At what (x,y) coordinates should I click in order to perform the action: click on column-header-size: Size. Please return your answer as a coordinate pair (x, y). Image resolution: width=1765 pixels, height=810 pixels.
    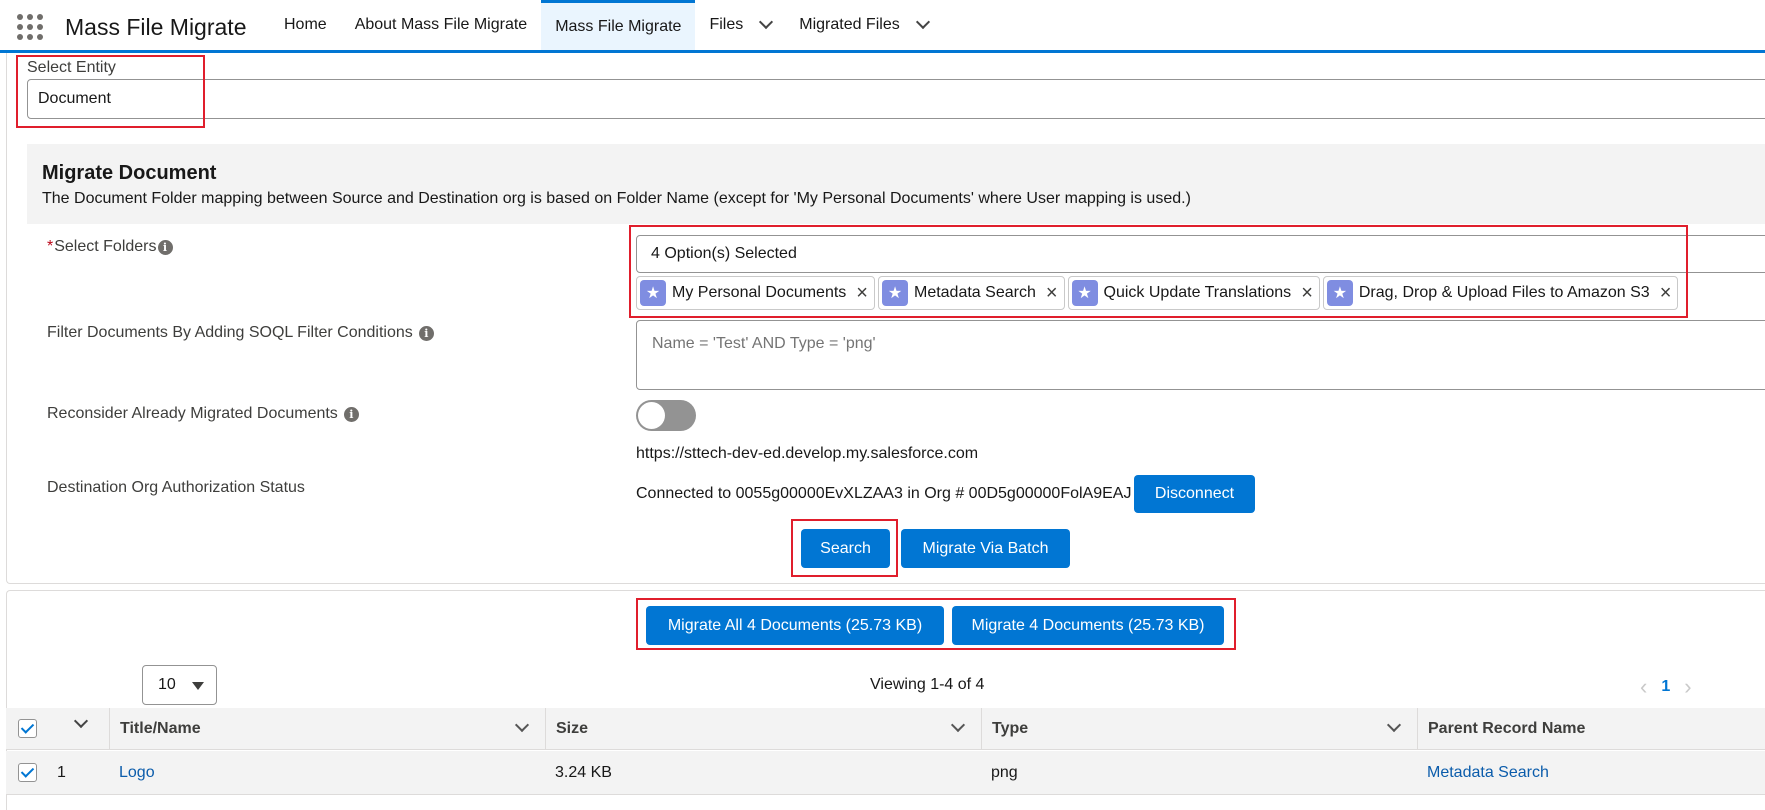
    Looking at the image, I should click on (763, 729).